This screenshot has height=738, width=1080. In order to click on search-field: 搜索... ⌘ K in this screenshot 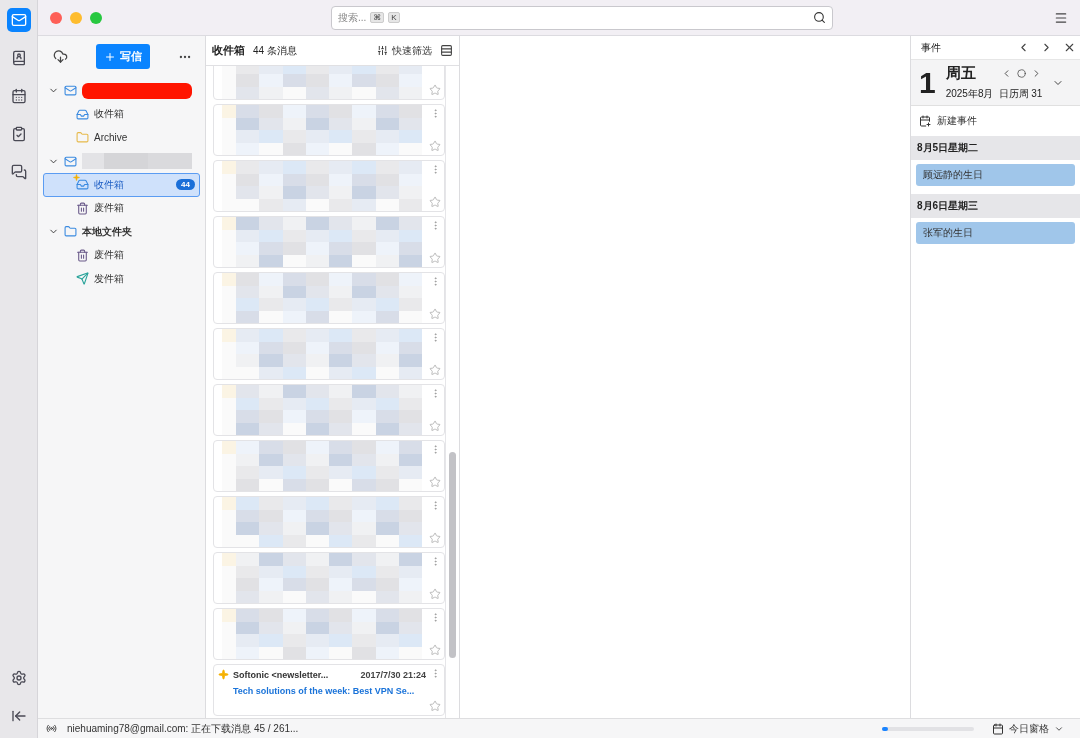, I will do `click(582, 17)`.